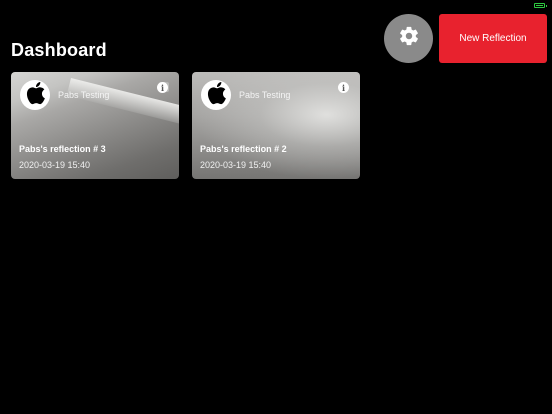  I want to click on settings-button, so click(408, 38).